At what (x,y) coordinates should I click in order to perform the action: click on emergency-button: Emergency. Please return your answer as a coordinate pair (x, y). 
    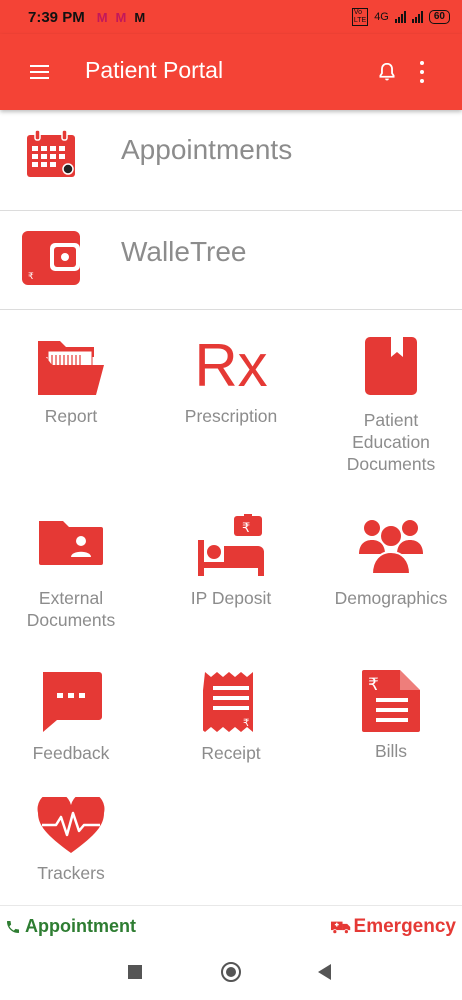
    Looking at the image, I should click on (393, 927).